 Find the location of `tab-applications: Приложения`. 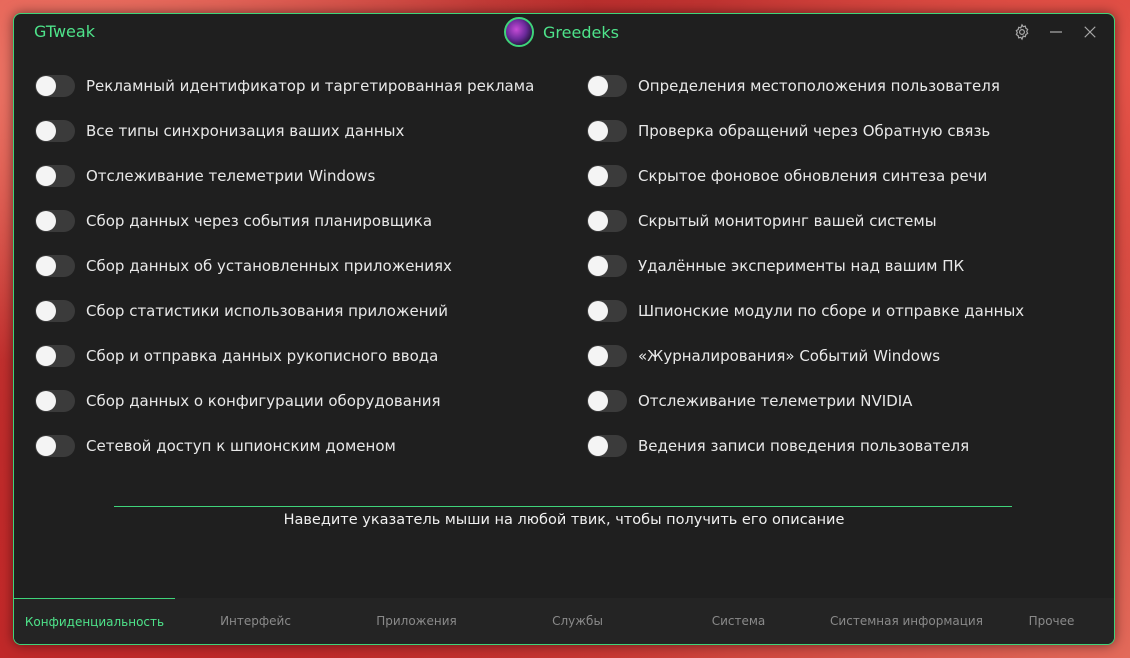

tab-applications: Приложения is located at coordinates (416, 621).